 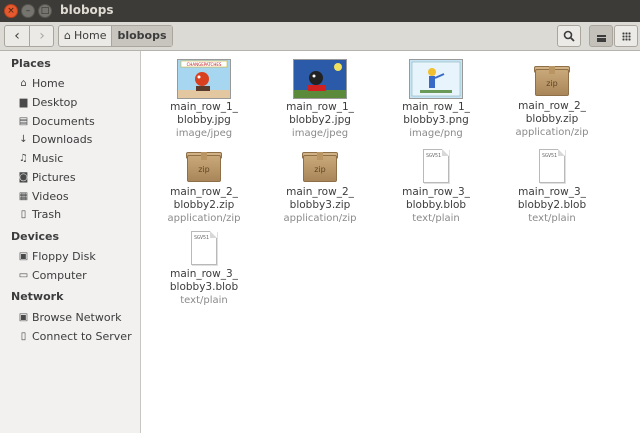 I want to click on file-item: SGV51 main_row_3_ blobby2.blob text/plain, so click(x=552, y=187).